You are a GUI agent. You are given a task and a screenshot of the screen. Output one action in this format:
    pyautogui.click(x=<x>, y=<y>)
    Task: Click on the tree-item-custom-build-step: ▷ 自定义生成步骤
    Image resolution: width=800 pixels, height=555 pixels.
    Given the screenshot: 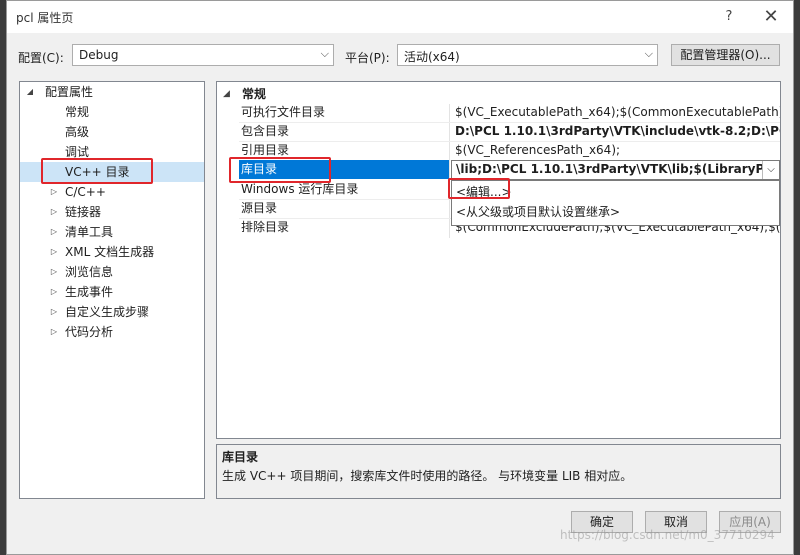 What is the action you would take?
    pyautogui.click(x=112, y=312)
    